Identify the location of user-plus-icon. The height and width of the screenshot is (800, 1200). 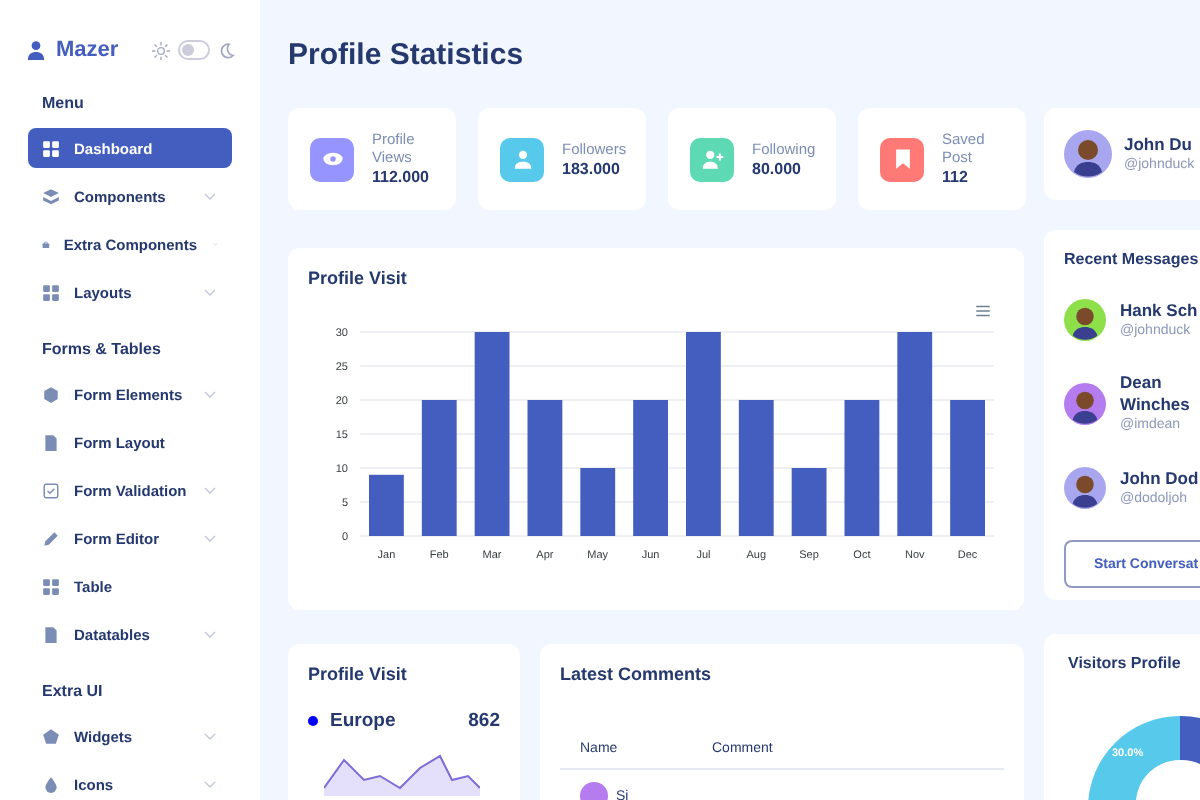
(712, 159).